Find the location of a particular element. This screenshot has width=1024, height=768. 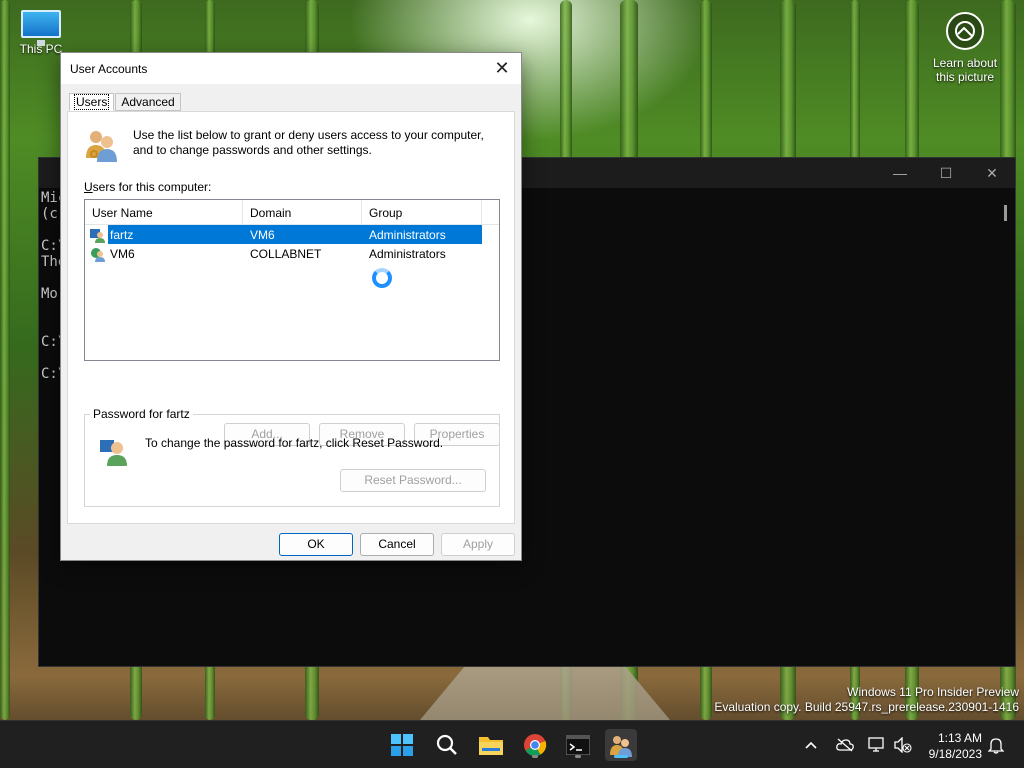

domain-cell: VM6 is located at coordinates (302, 234).